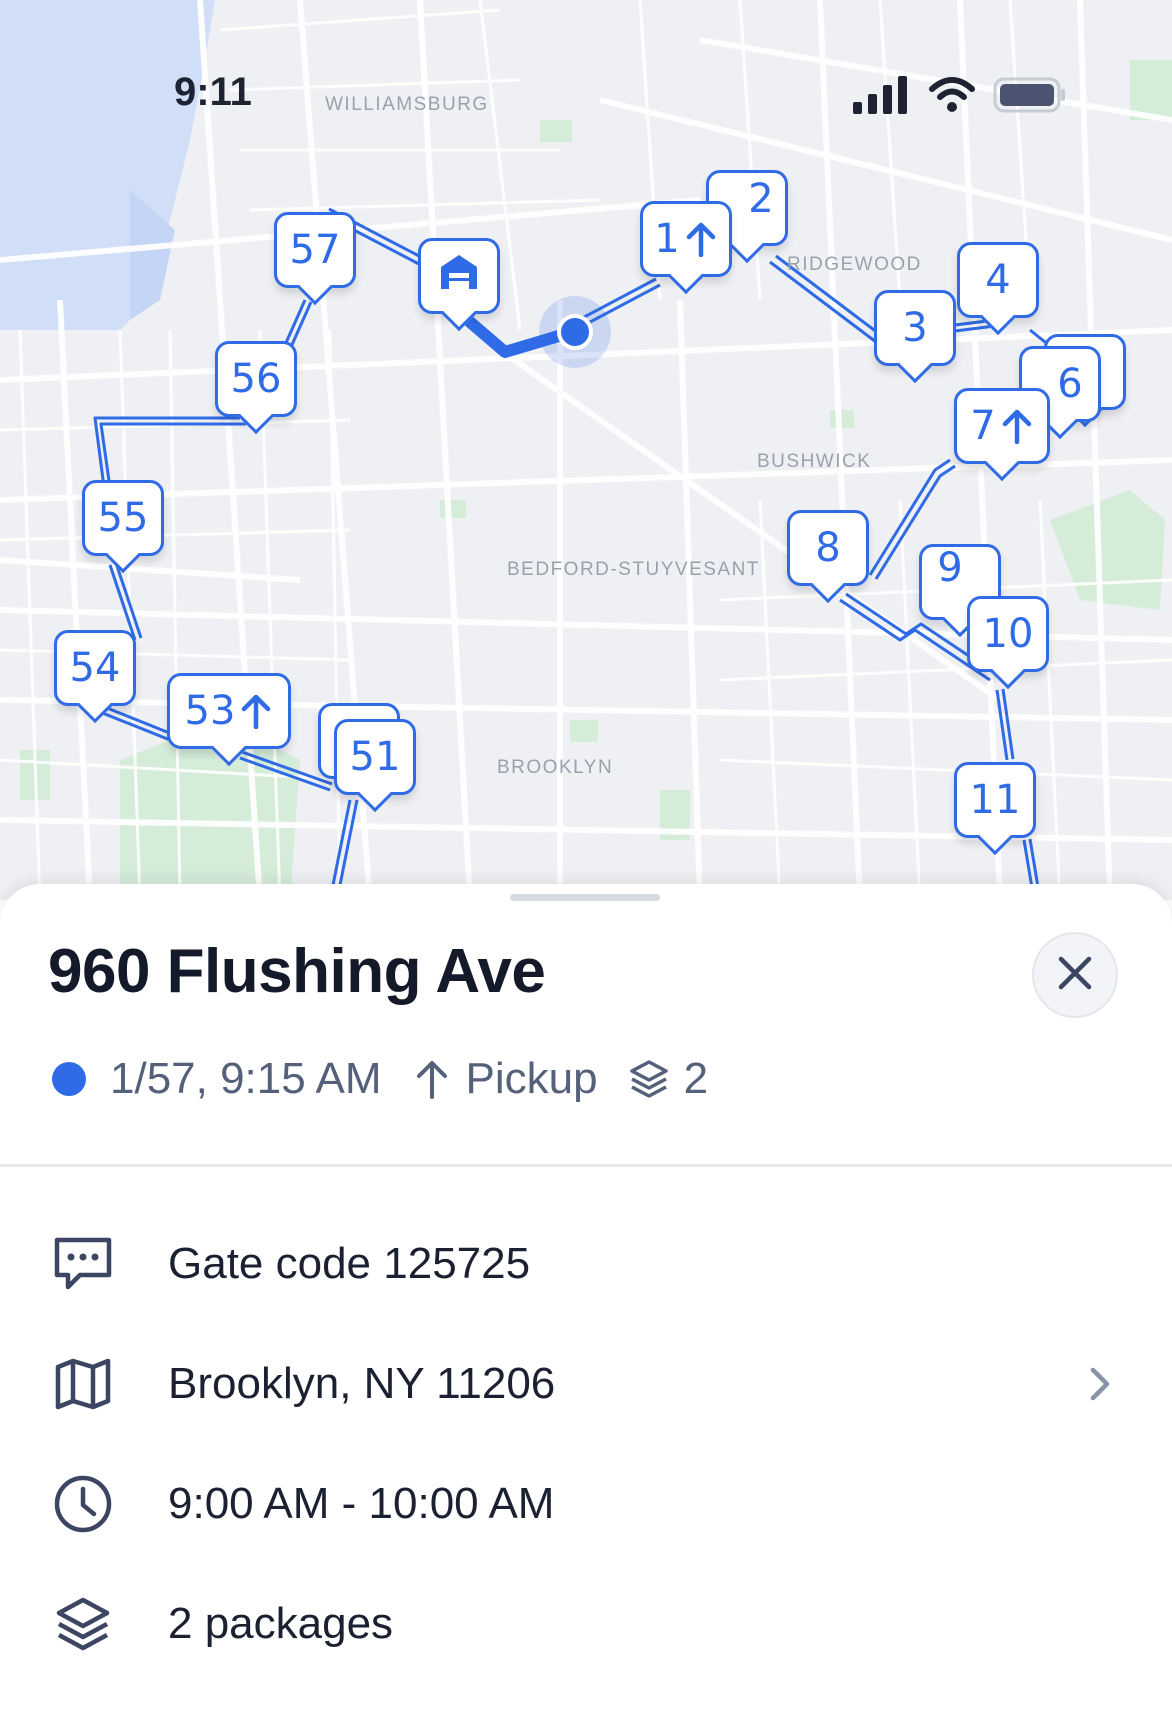 The width and height of the screenshot is (1172, 1728). What do you see at coordinates (246, 1078) in the screenshot?
I see `stop-sequence-time: 1/57, 9:15 AM` at bounding box center [246, 1078].